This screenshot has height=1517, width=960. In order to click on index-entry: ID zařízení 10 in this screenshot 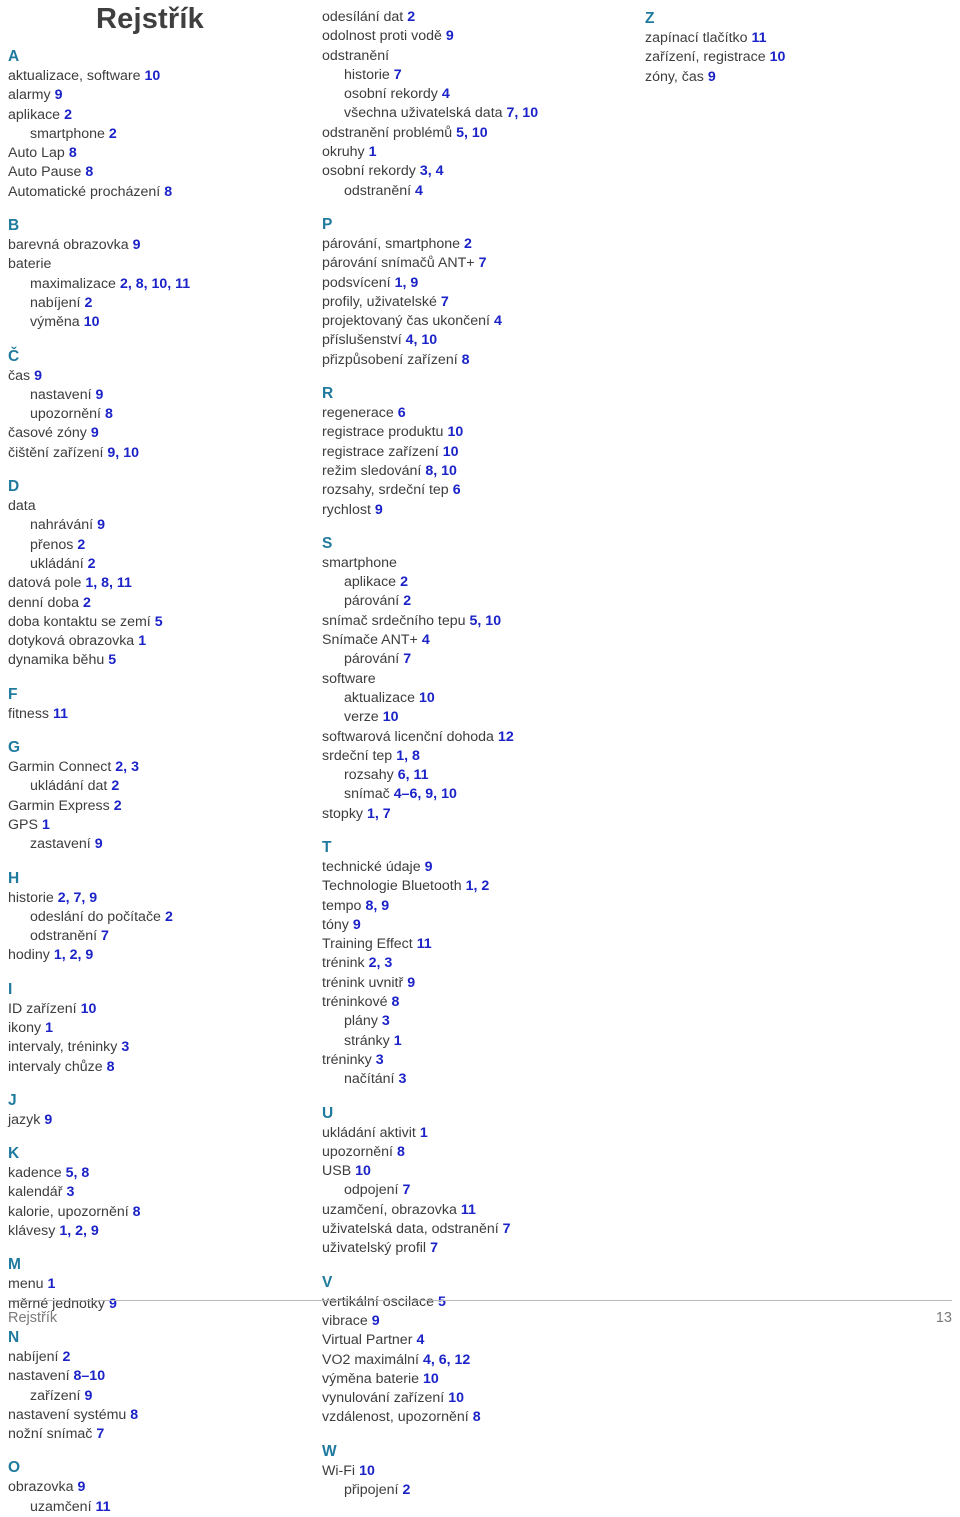, I will do `click(158, 1009)`.